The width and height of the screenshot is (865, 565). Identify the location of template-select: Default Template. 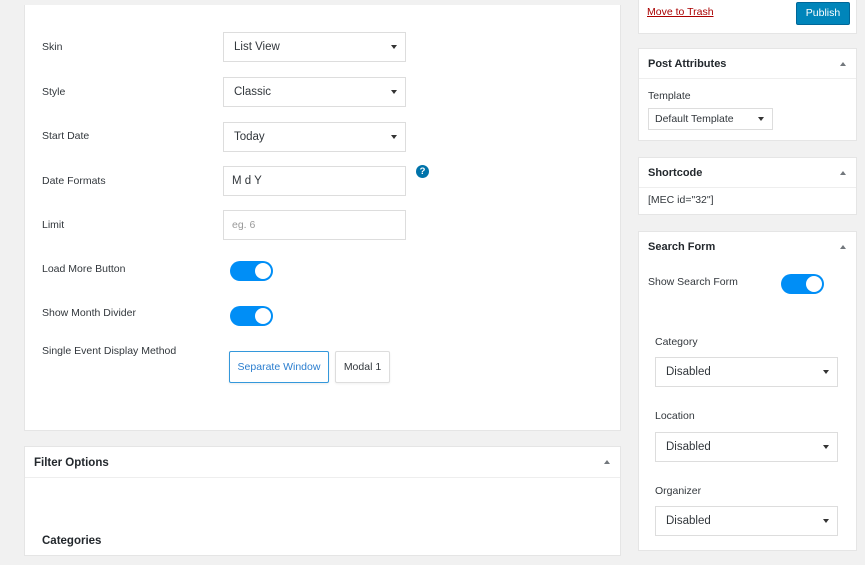
(710, 119).